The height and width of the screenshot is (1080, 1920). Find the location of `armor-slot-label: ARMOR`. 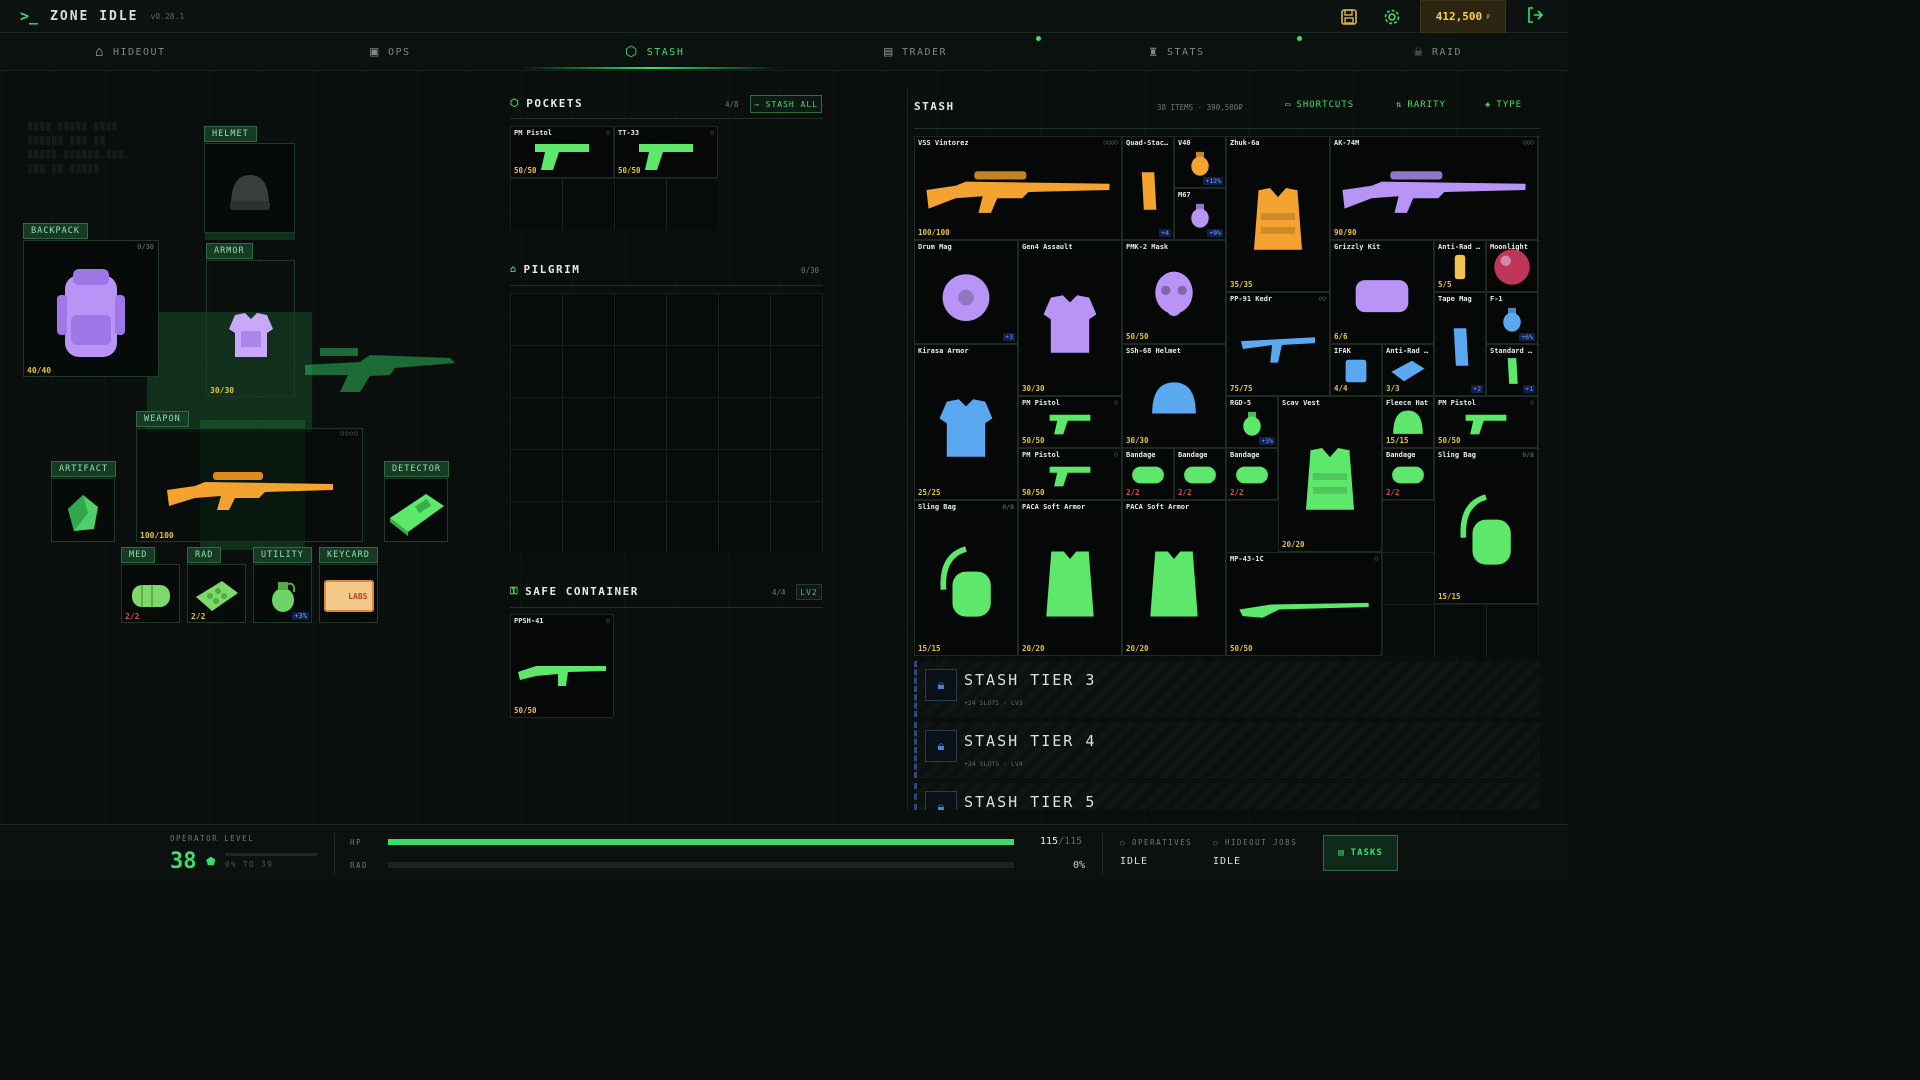

armor-slot-label: ARMOR is located at coordinates (229, 251).